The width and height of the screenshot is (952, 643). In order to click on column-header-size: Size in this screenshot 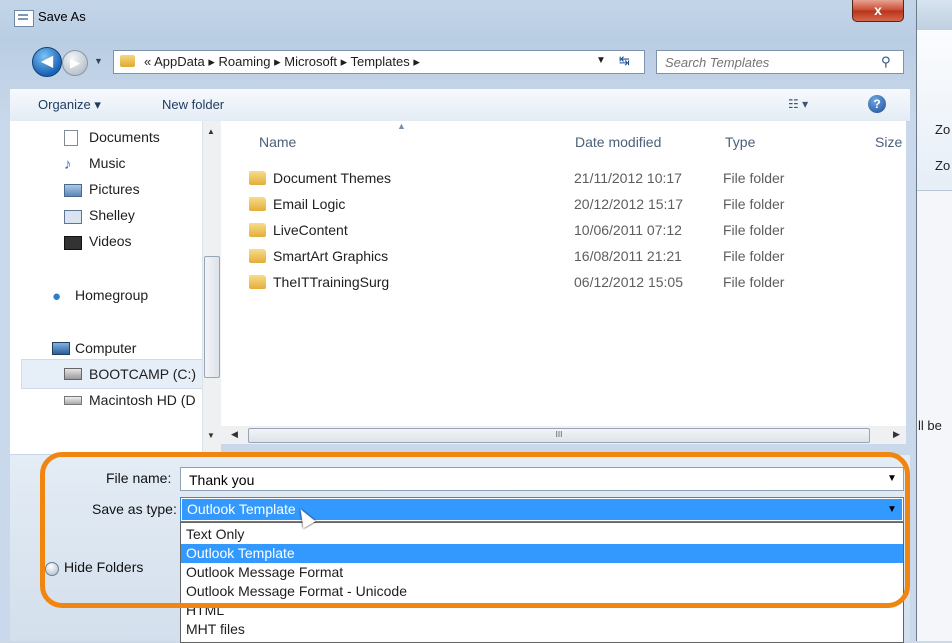, I will do `click(888, 142)`.